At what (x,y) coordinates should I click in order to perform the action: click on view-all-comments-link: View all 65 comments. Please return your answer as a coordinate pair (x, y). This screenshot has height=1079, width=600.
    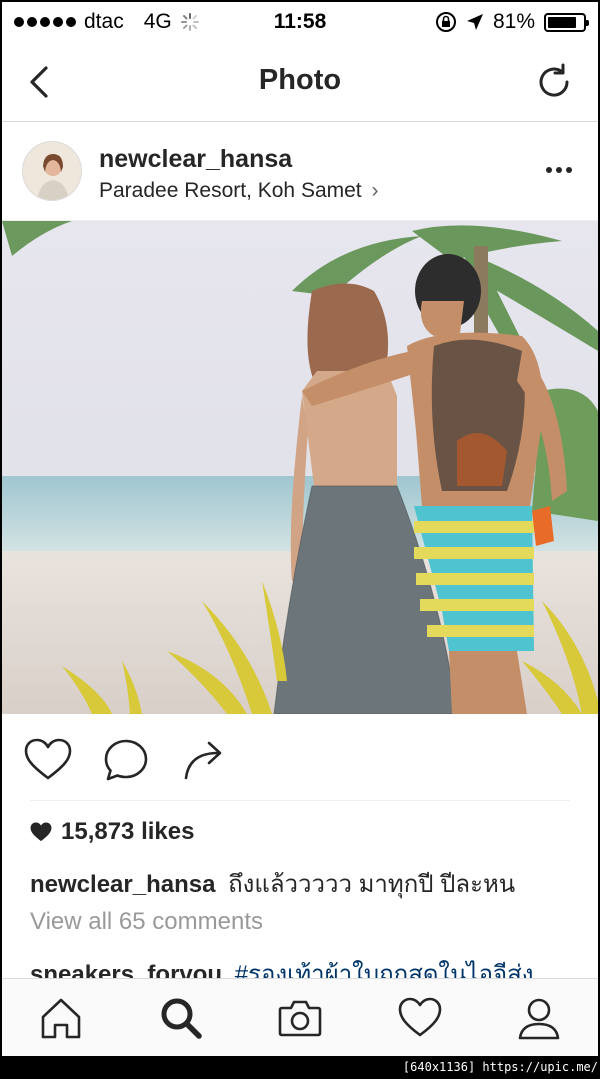
    Looking at the image, I should click on (146, 922).